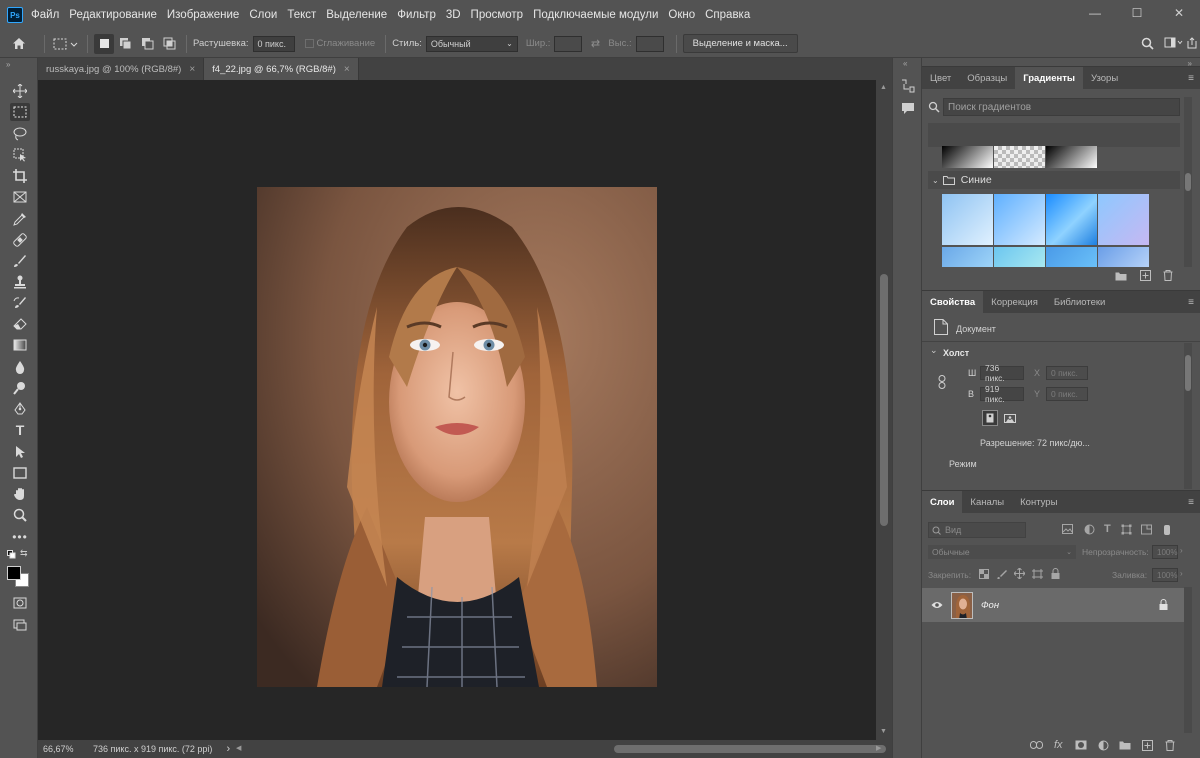 The height and width of the screenshot is (758, 1200). I want to click on tab-libraries: Библиотеки, so click(1079, 302).